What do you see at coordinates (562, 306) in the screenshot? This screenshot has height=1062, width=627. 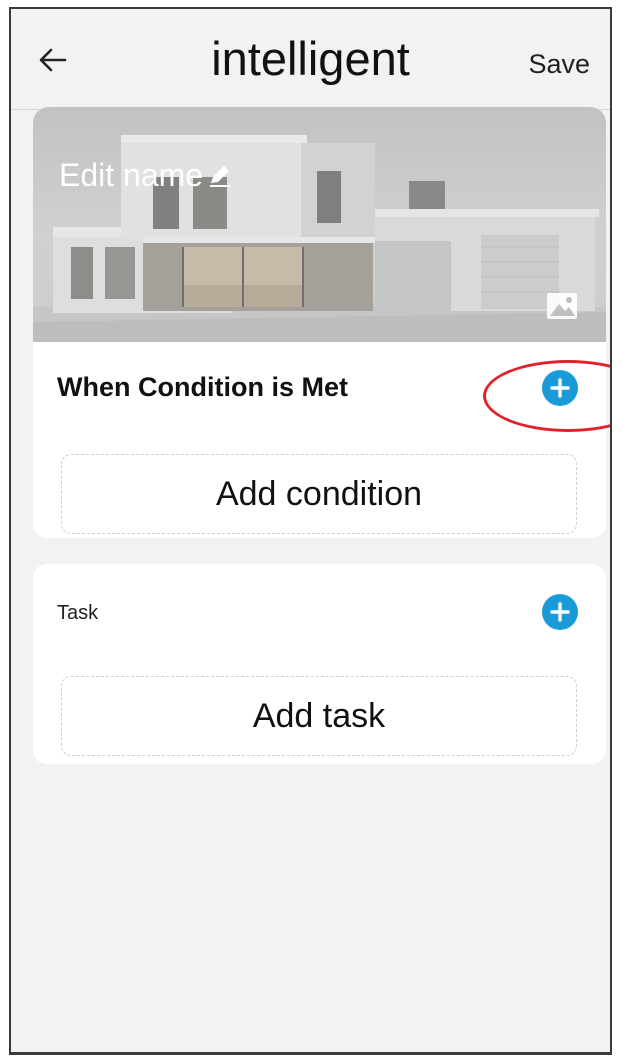 I see `change-image-icon` at bounding box center [562, 306].